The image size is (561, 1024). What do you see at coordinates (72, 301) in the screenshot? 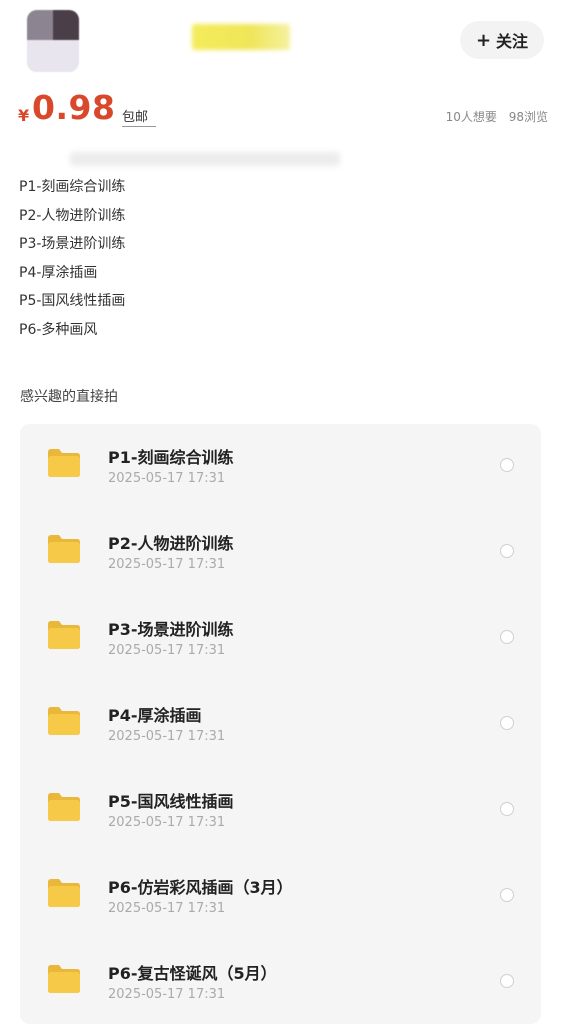
I see `description-item: P5-国风线性插画` at bounding box center [72, 301].